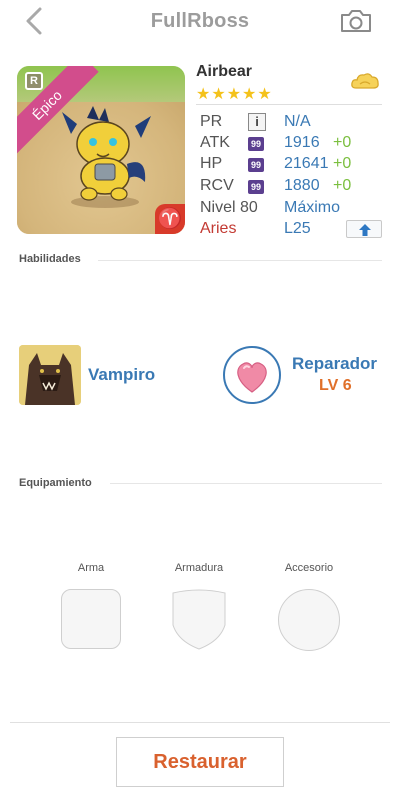  What do you see at coordinates (170, 219) in the screenshot?
I see `aries-sign-icon: ♈` at bounding box center [170, 219].